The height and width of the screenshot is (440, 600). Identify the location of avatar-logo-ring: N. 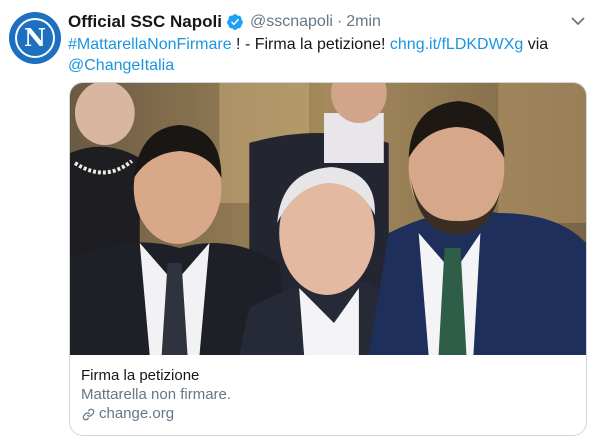
(35, 38).